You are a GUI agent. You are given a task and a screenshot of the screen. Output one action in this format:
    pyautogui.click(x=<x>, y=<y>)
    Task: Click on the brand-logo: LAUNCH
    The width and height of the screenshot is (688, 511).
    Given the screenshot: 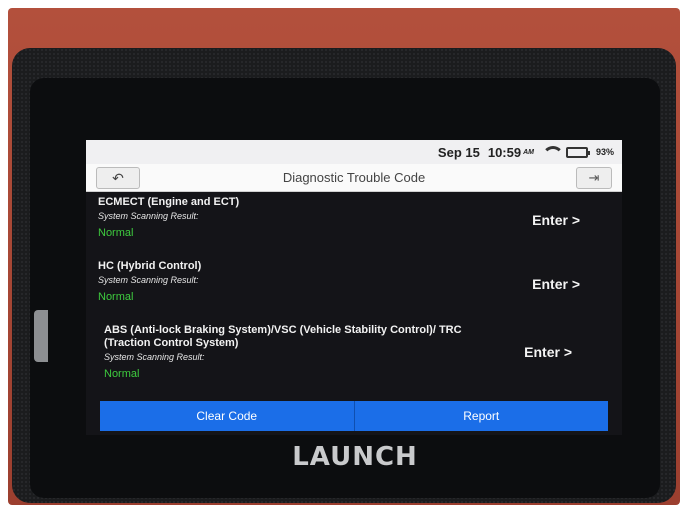 What is the action you would take?
    pyautogui.click(x=355, y=457)
    